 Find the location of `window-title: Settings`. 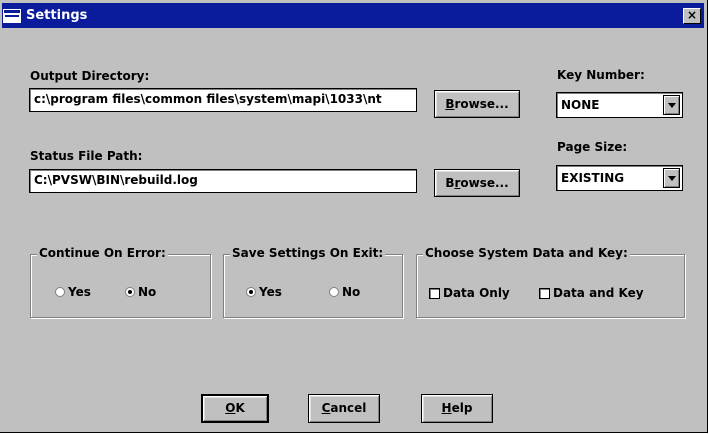

window-title: Settings is located at coordinates (57, 15).